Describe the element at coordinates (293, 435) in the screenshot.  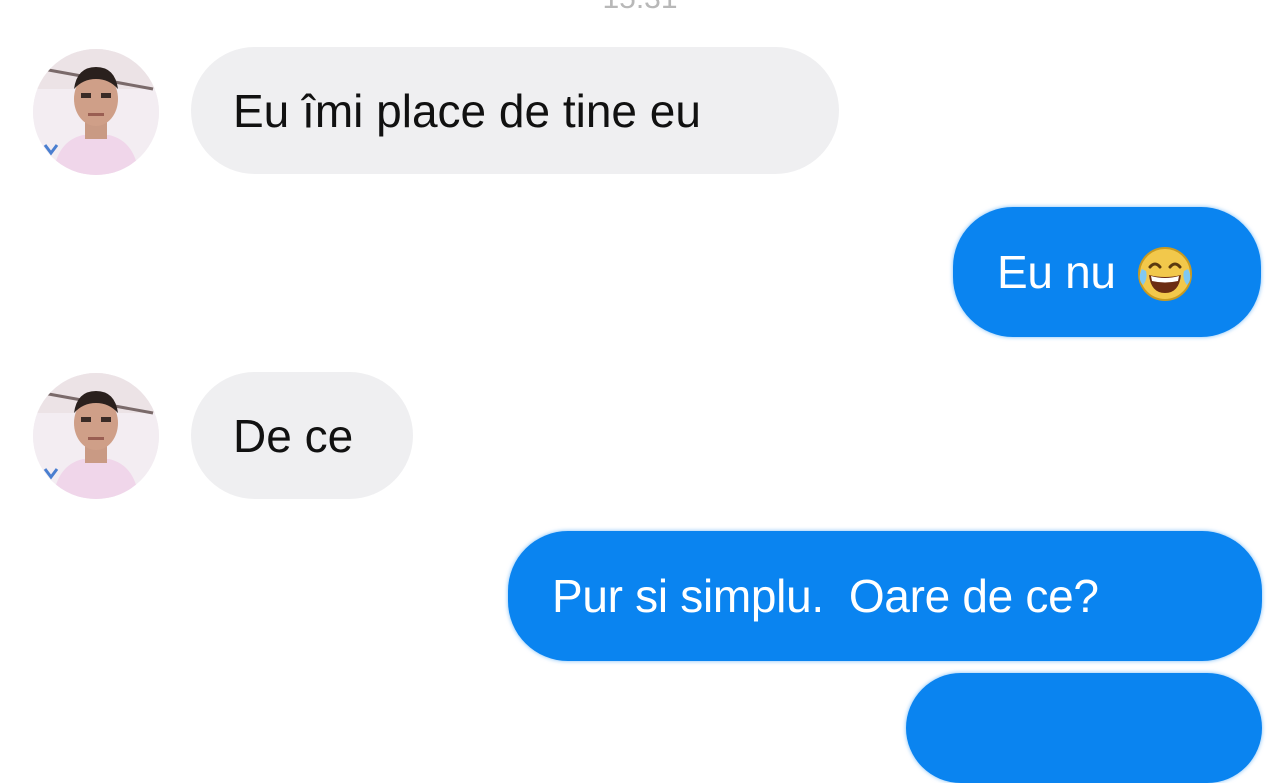
I see `message-text: De ce` at that location.